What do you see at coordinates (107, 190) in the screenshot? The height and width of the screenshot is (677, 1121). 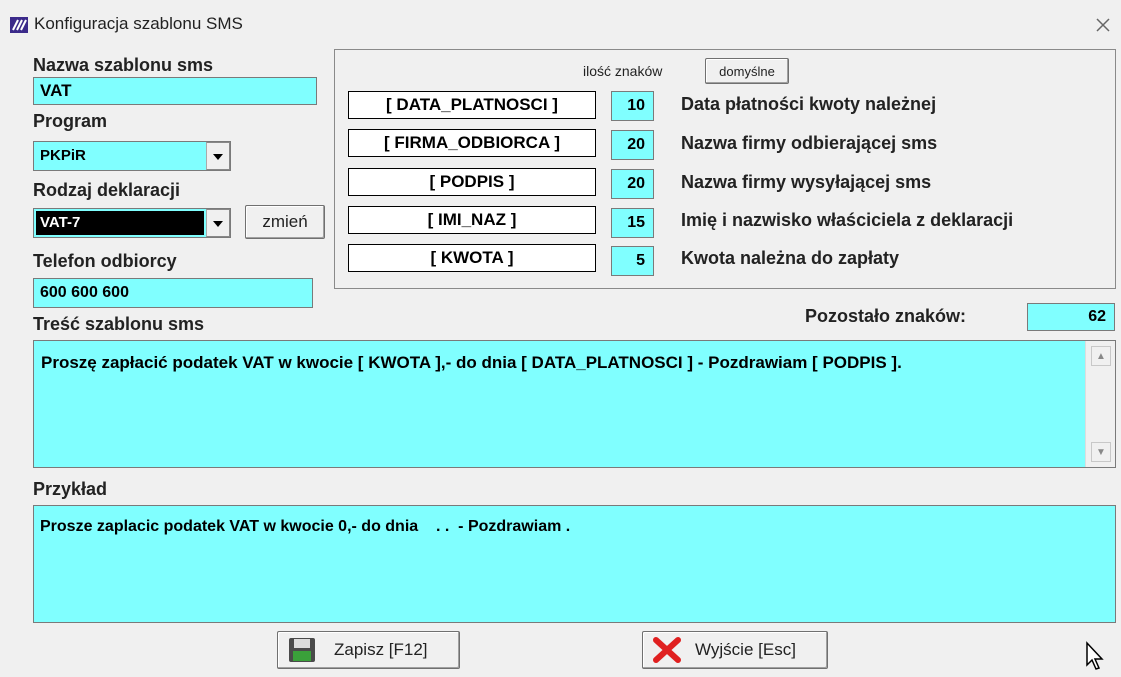 I see `declaration-label: Rodzaj deklaracji` at bounding box center [107, 190].